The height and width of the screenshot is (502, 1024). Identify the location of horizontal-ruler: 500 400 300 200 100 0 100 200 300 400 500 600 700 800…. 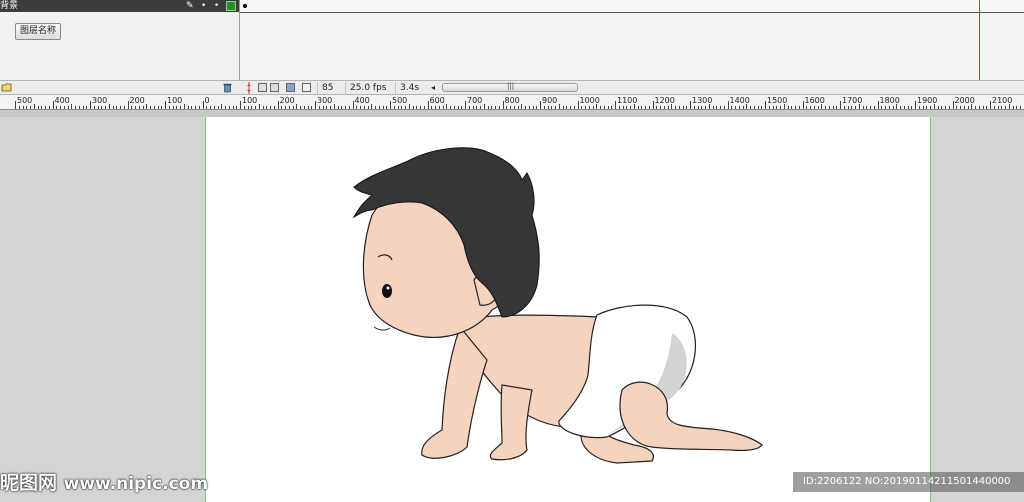
(512, 102).